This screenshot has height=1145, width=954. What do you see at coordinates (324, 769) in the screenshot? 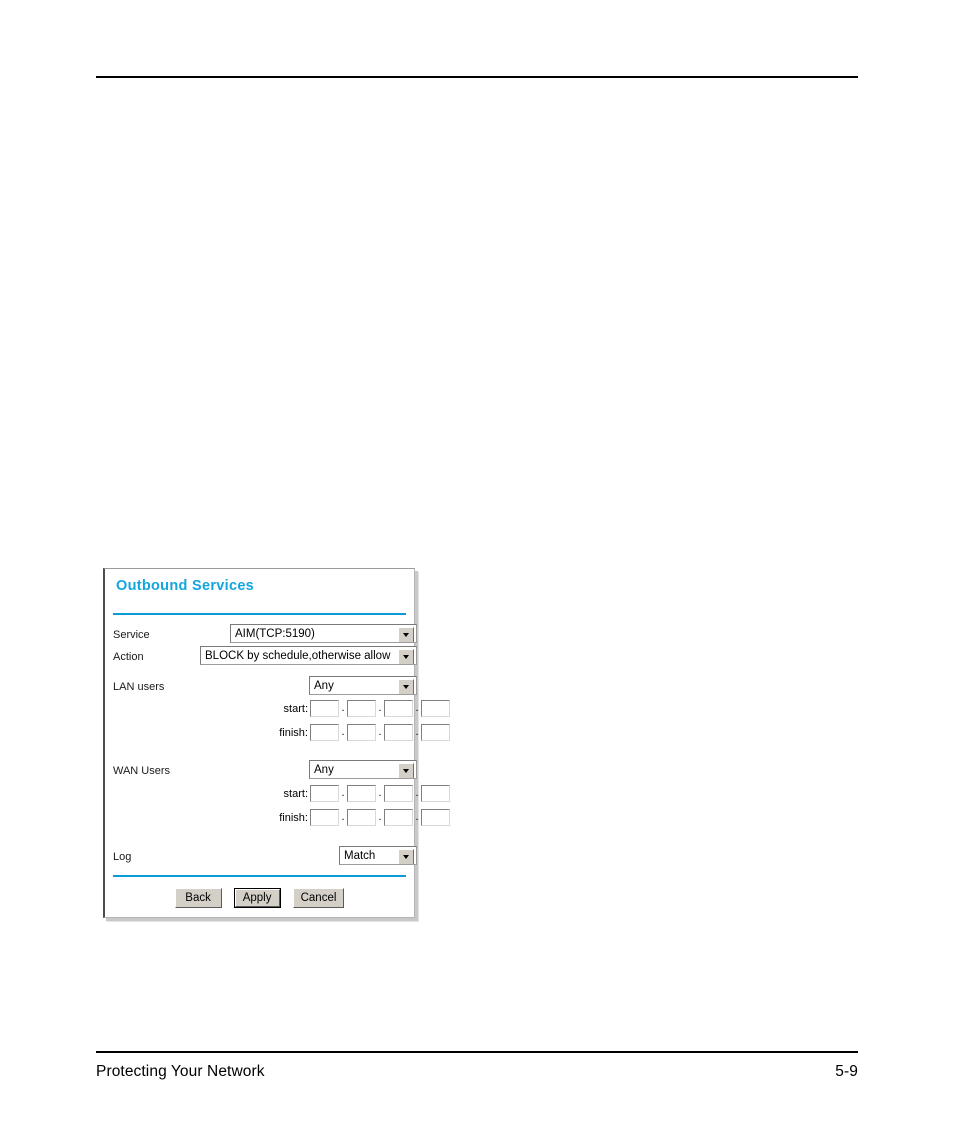
I see `wan-users-select-value: Any` at bounding box center [324, 769].